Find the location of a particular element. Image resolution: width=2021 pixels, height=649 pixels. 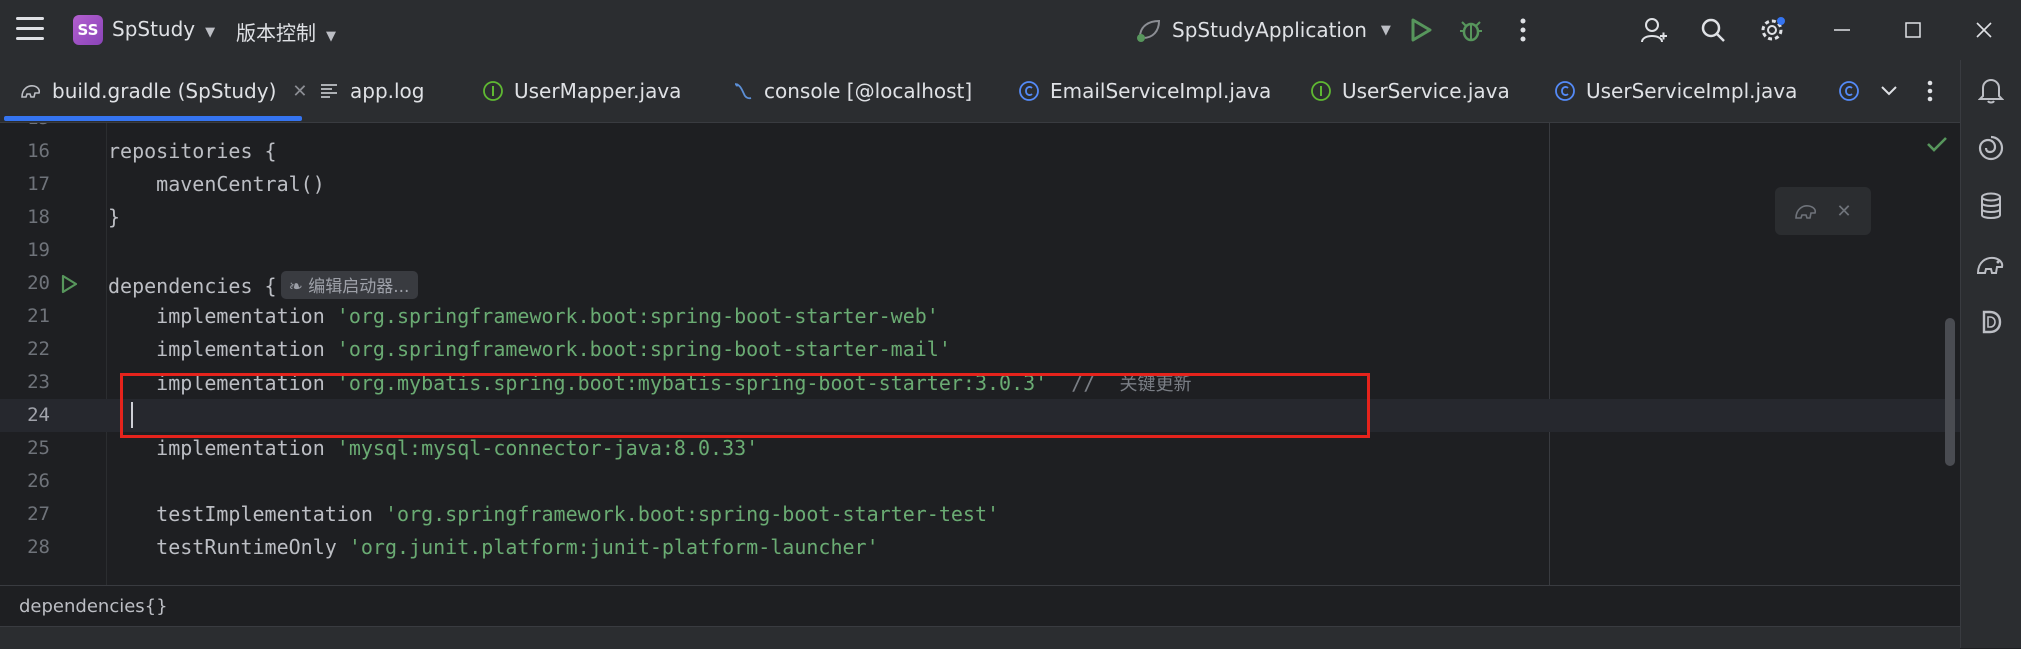

database-icon is located at coordinates (1991, 206).